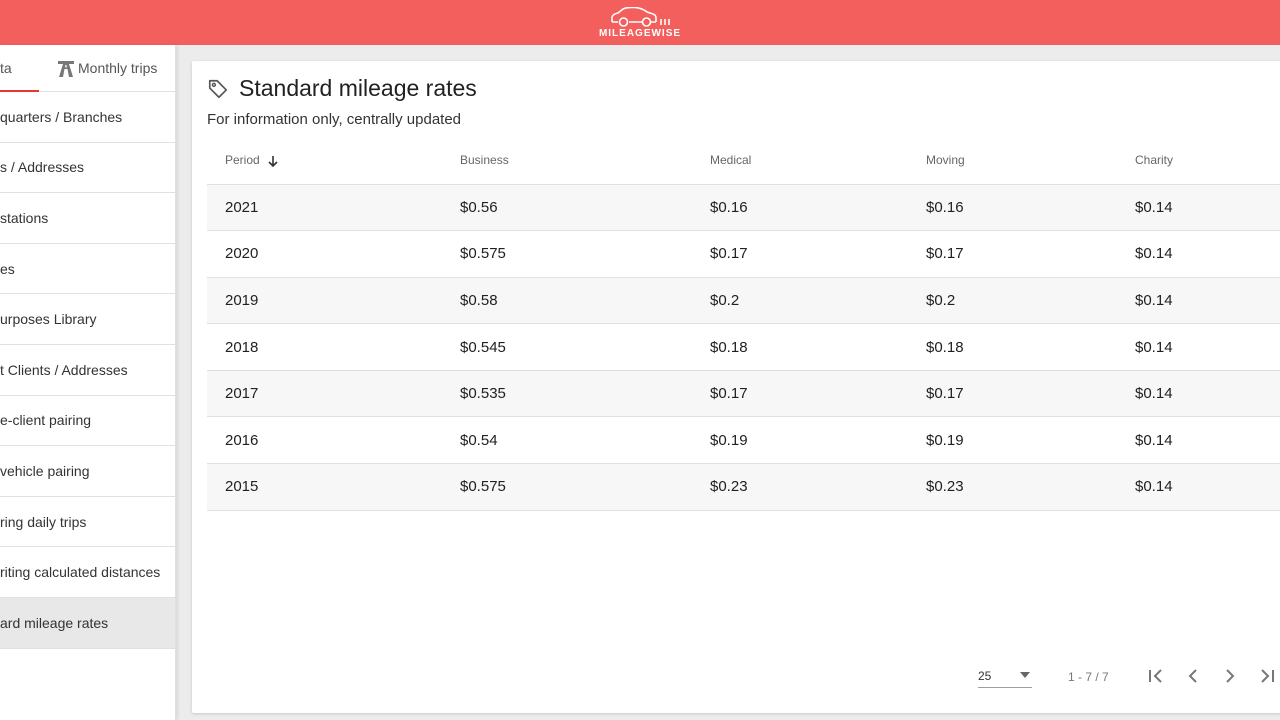  What do you see at coordinates (333, 208) in the screenshot?
I see `cell-period: 2021` at bounding box center [333, 208].